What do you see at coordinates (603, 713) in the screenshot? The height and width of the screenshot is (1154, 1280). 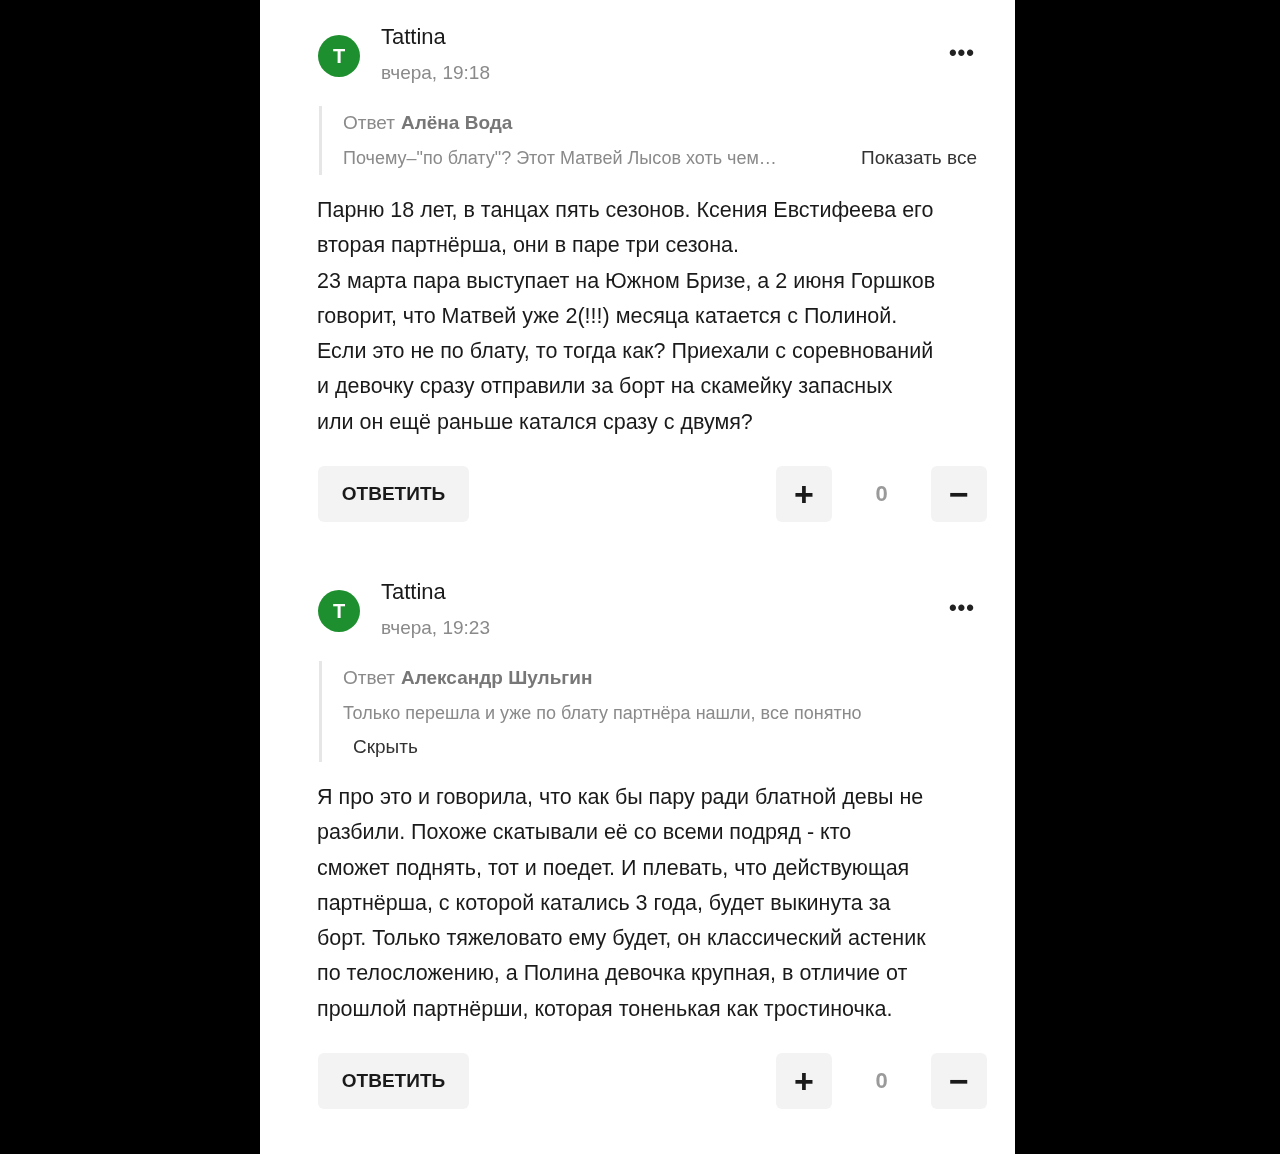 I see `quoted-text: Только перешла и уже по блату партнёра нашли, все понятно` at bounding box center [603, 713].